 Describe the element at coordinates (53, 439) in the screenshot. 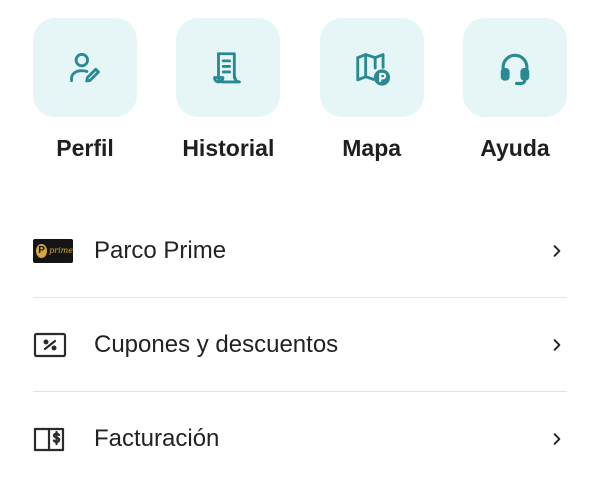

I see `invoice-icon` at that location.